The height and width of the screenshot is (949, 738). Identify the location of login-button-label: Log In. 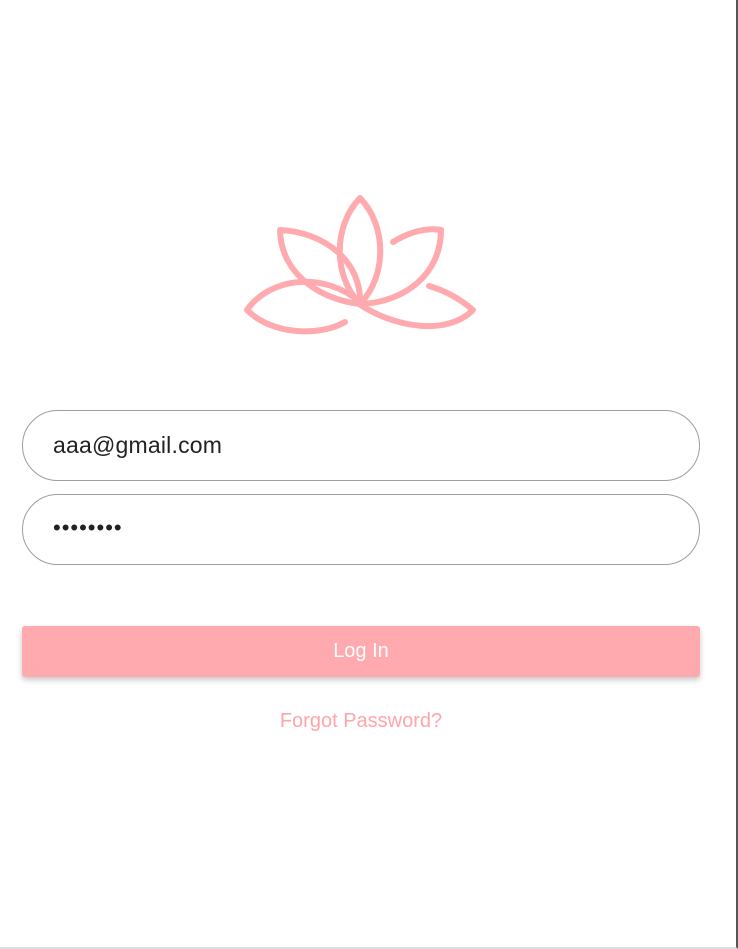
(361, 651).